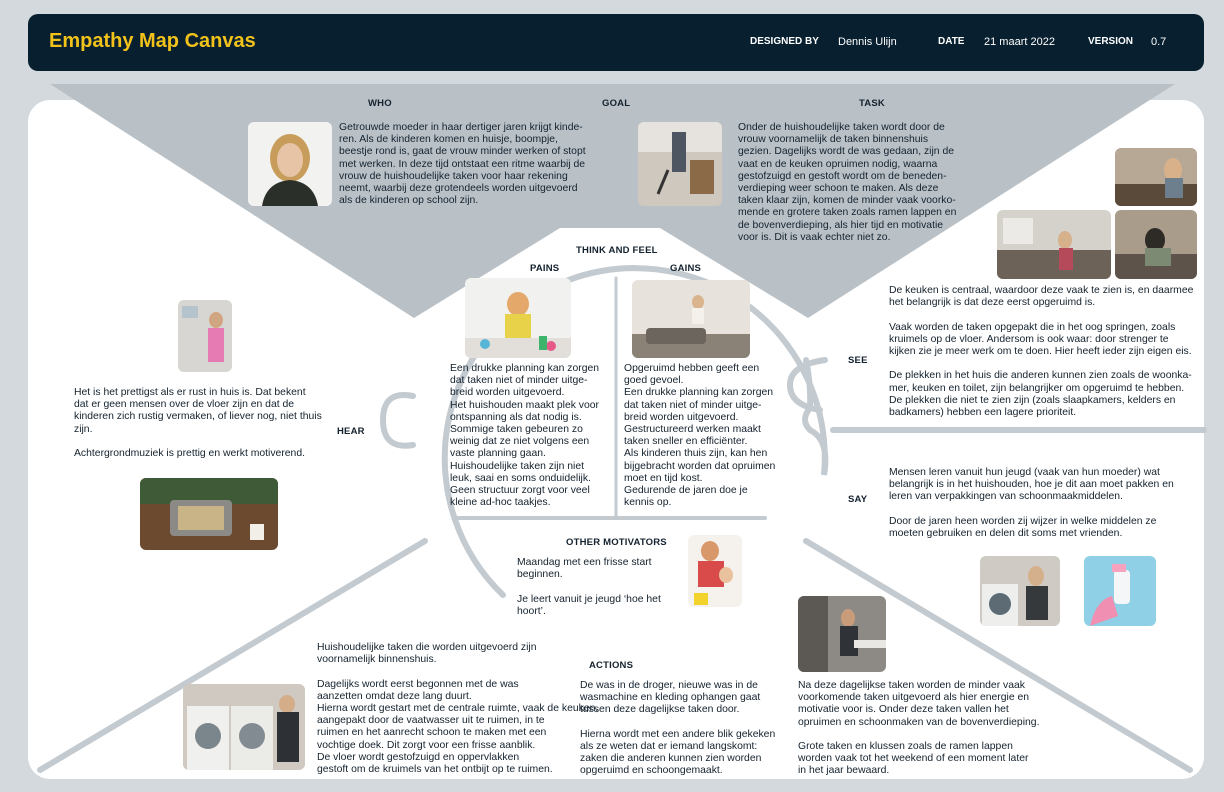  I want to click on cleaning-counter-image, so click(1156, 244).